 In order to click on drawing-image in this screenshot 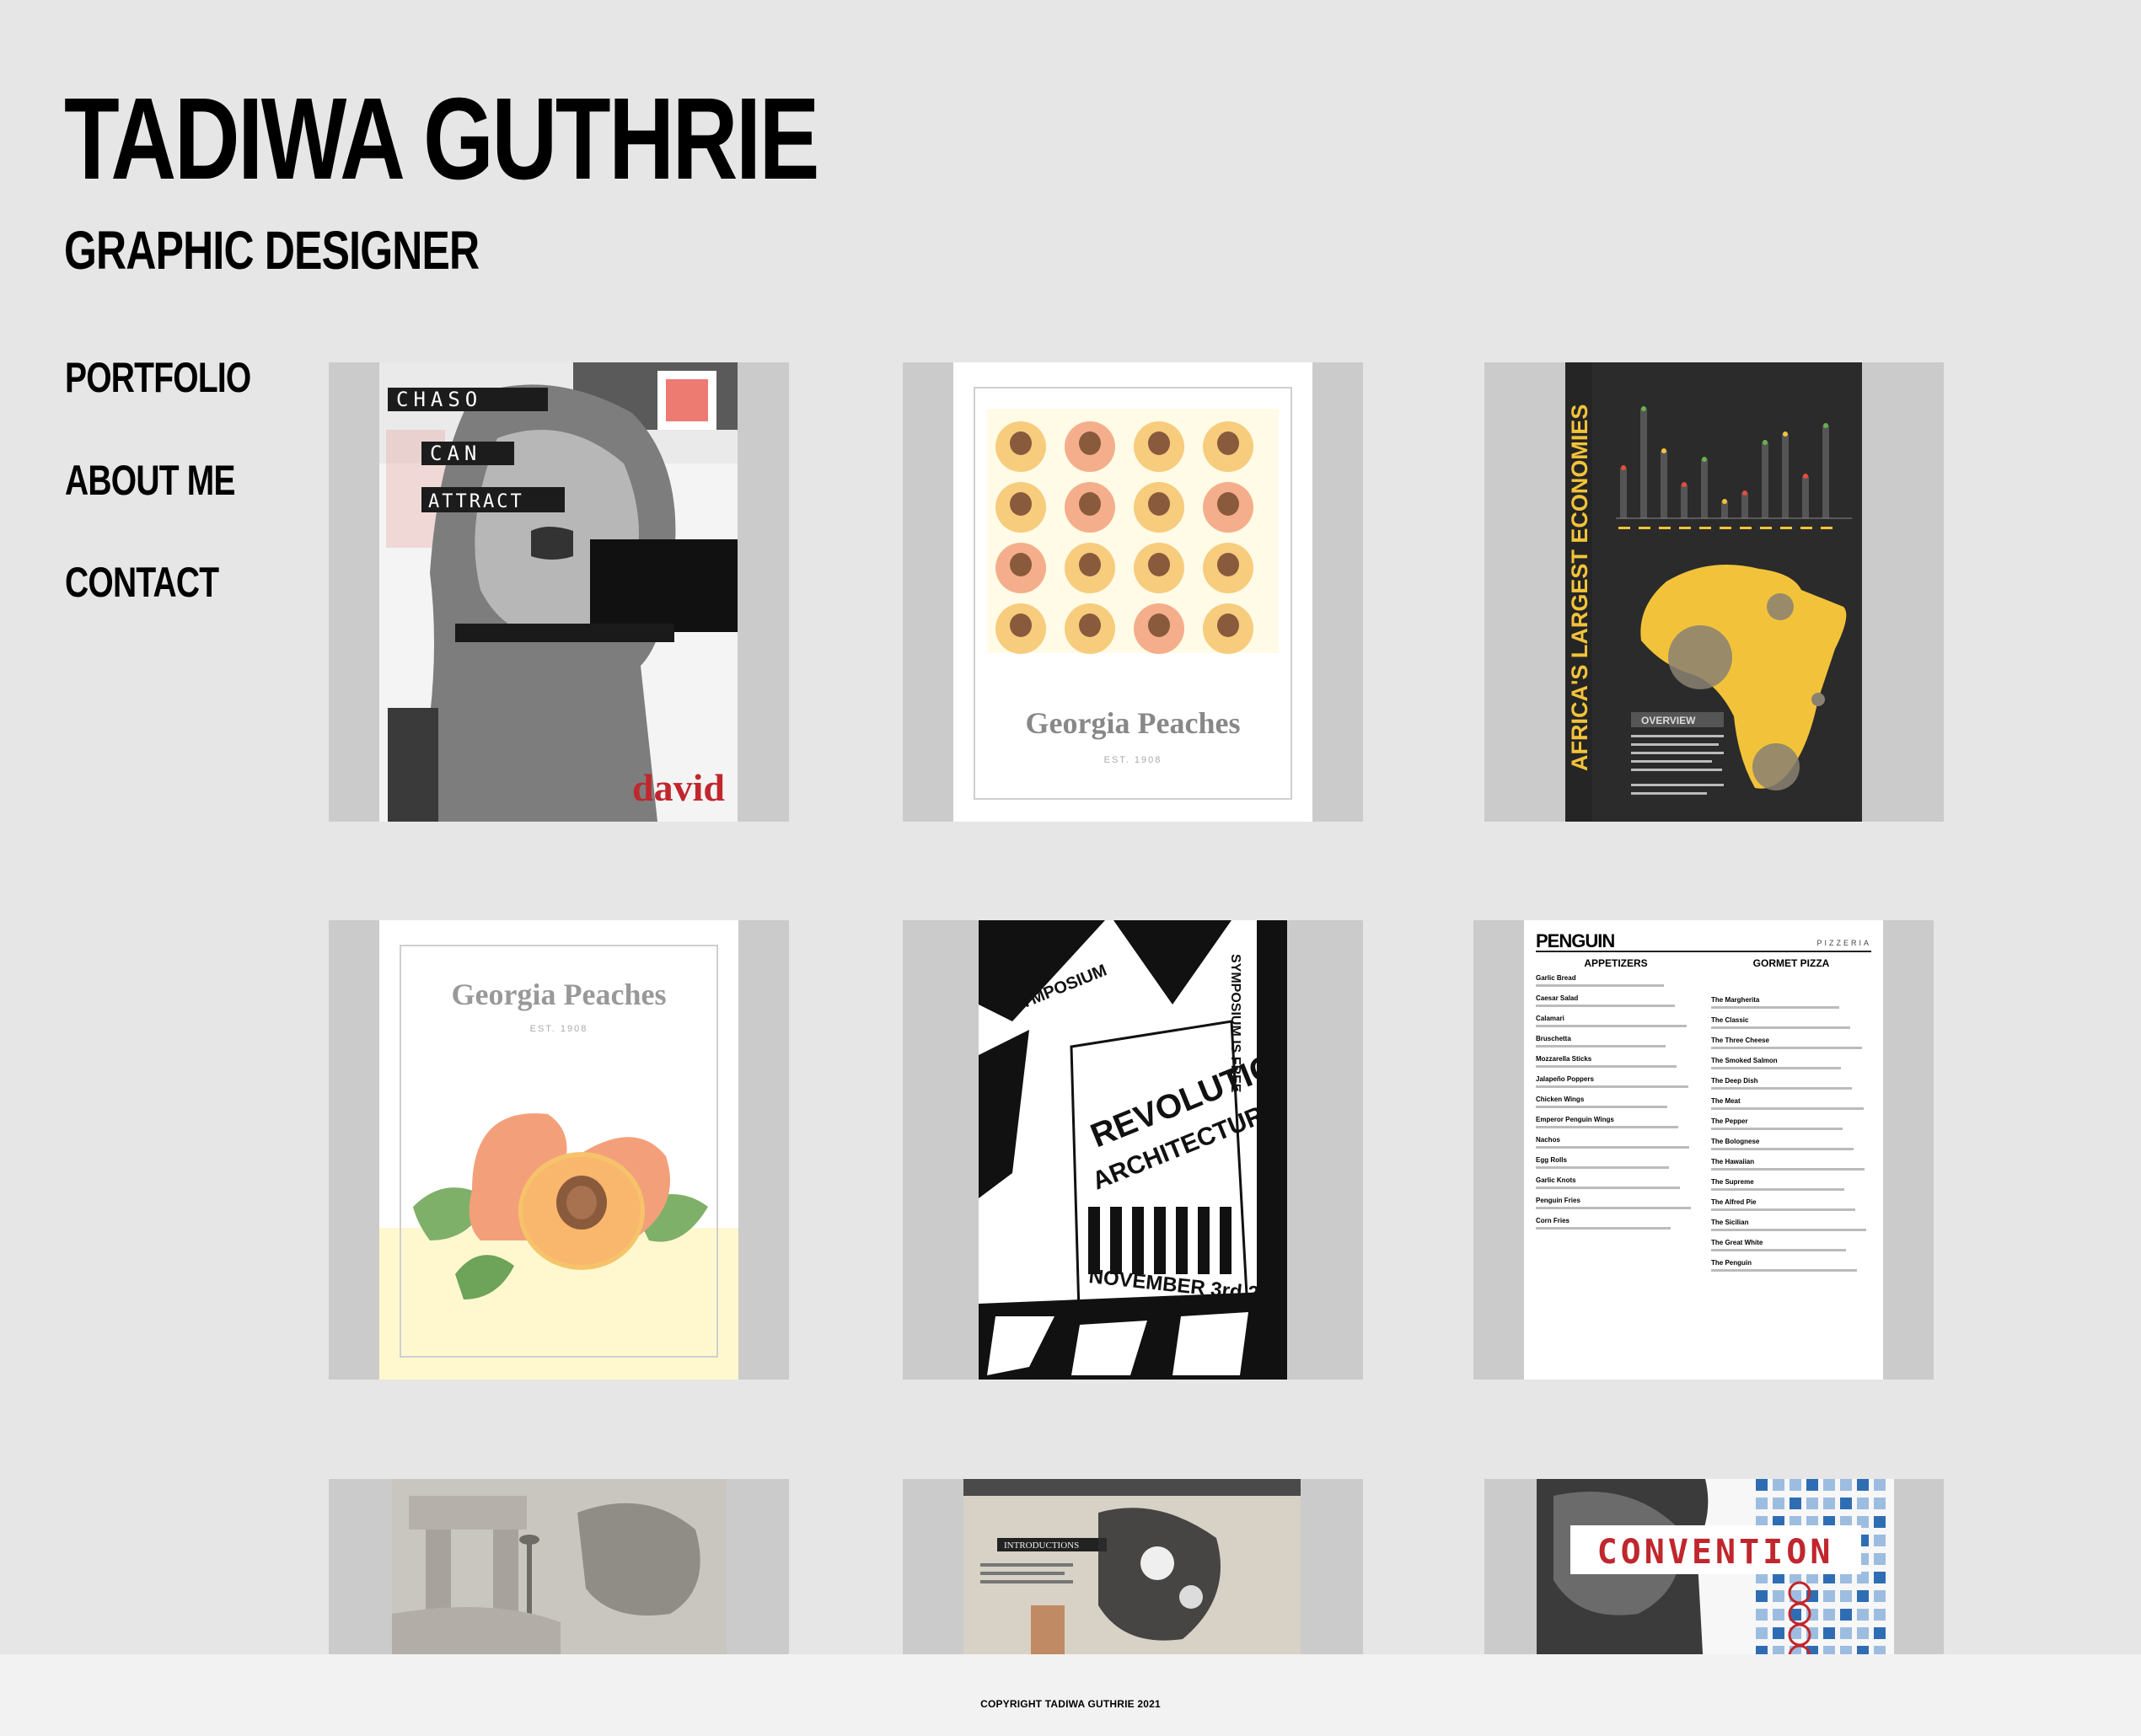, I will do `click(559, 1566)`.